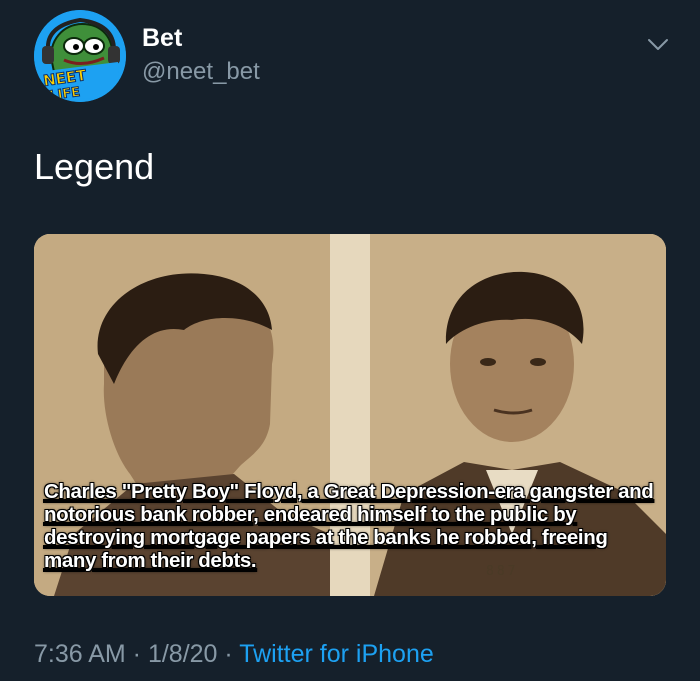 This screenshot has width=700, height=681. I want to click on pepe-frog-icon: NEET LIFE, so click(80, 56).